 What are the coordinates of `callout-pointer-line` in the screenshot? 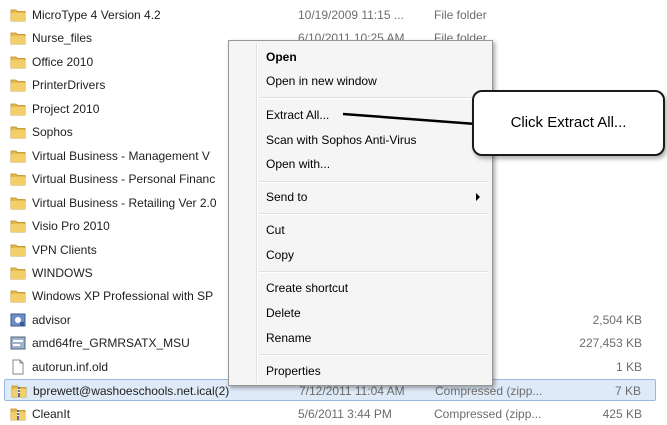 It's located at (409, 119).